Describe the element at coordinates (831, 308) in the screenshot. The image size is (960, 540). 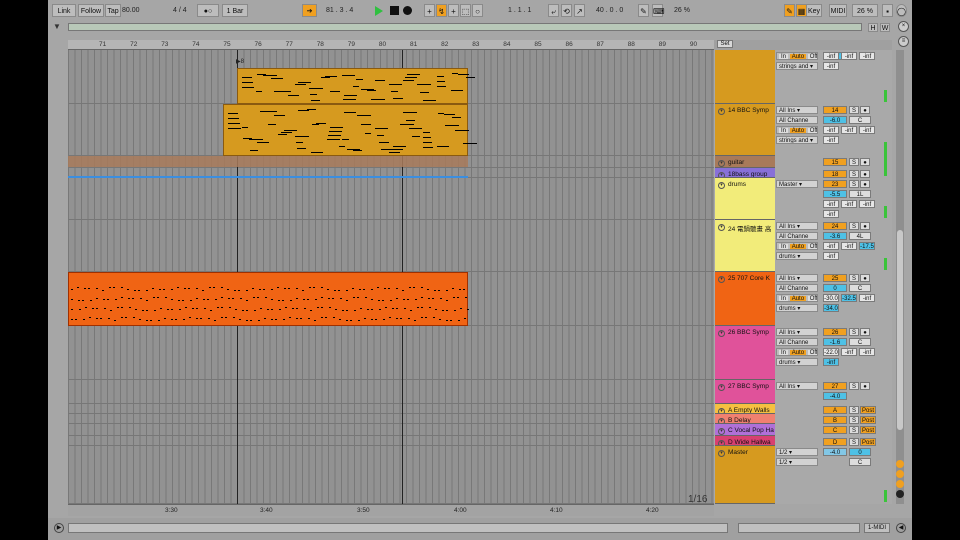
I see `send-c-field: -34.0` at that location.